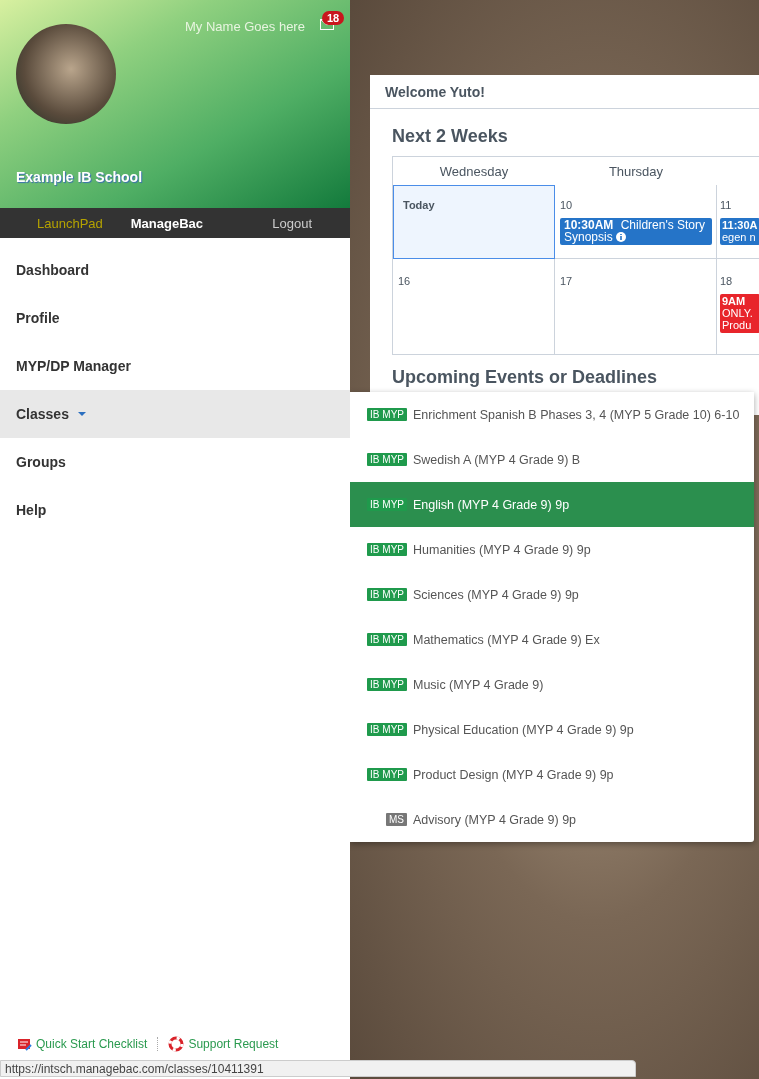 The height and width of the screenshot is (1079, 759). What do you see at coordinates (175, 510) in the screenshot?
I see `sidebar-item: Help` at bounding box center [175, 510].